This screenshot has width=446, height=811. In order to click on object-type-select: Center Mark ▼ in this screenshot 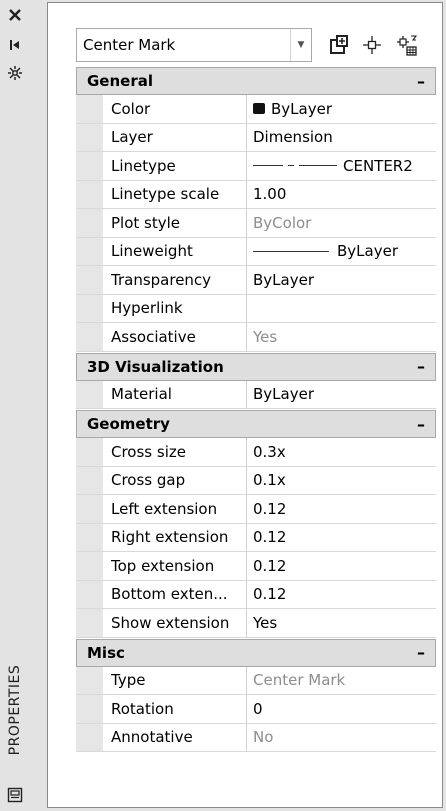, I will do `click(194, 45)`.